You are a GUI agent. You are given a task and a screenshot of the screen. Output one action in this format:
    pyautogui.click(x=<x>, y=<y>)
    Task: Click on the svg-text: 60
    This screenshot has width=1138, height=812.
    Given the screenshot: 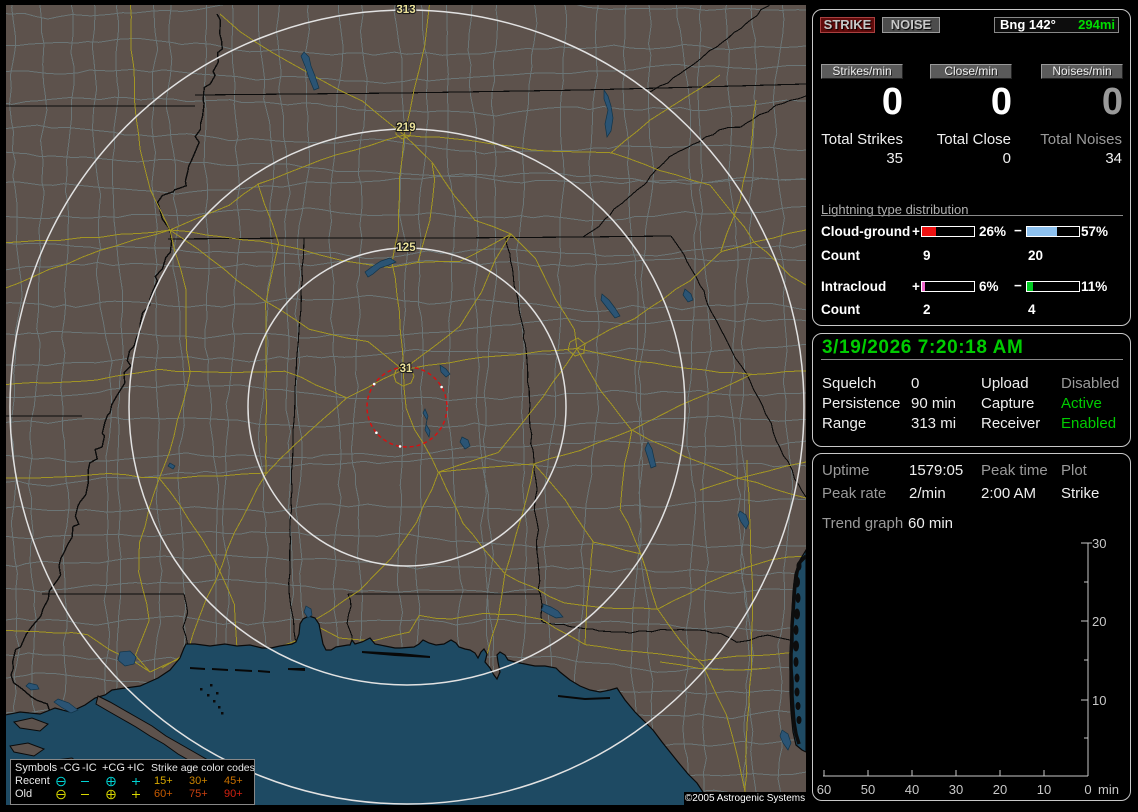 What is the action you would take?
    pyautogui.click(x=824, y=789)
    